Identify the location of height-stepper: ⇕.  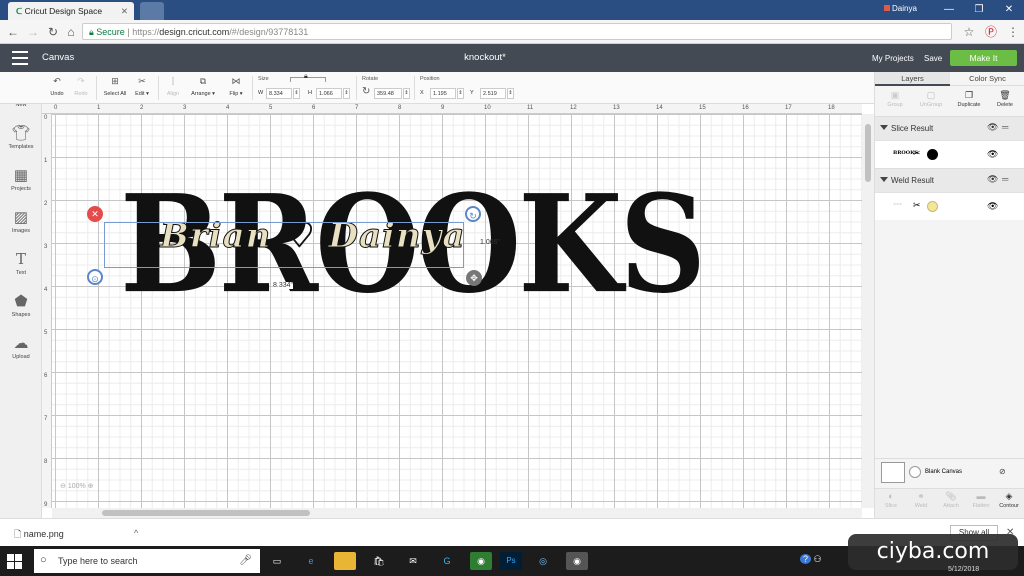
(346, 93).